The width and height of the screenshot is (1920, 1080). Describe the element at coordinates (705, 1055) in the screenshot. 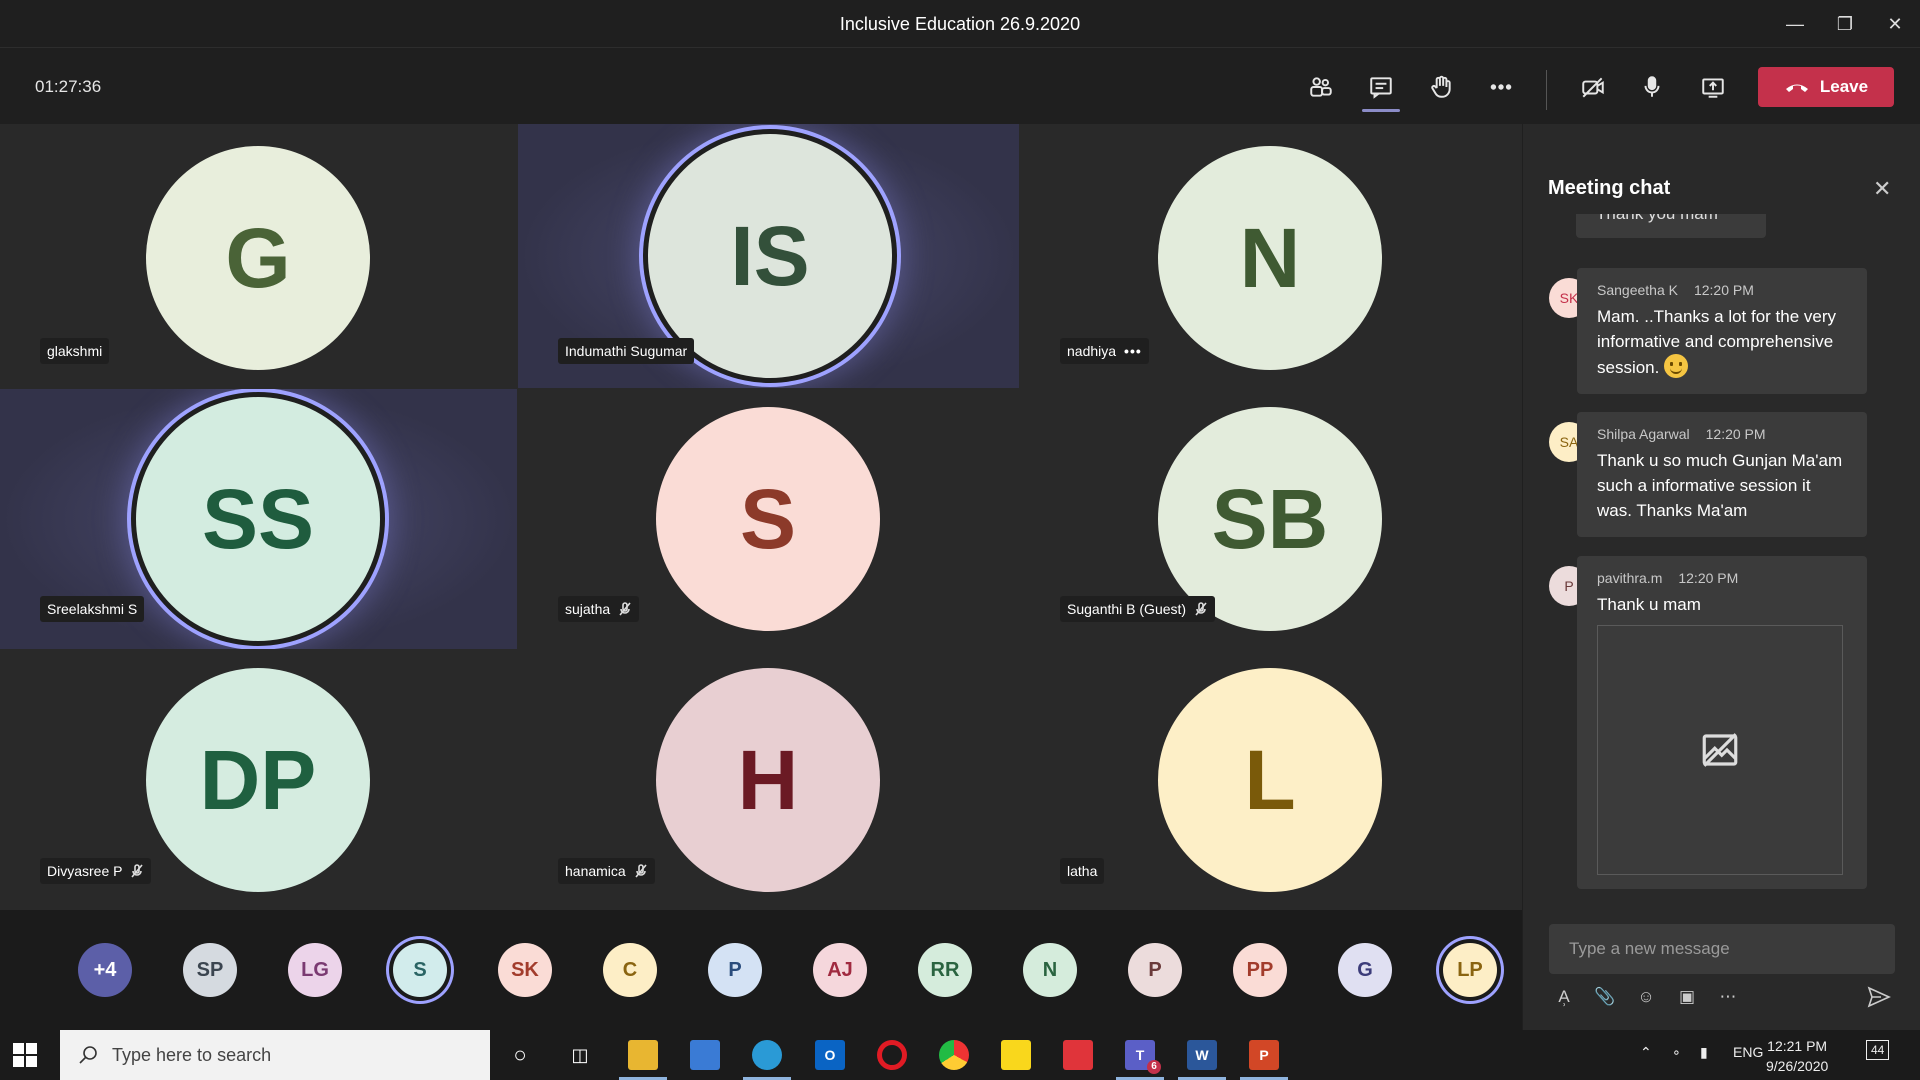

I see `store-icon` at that location.